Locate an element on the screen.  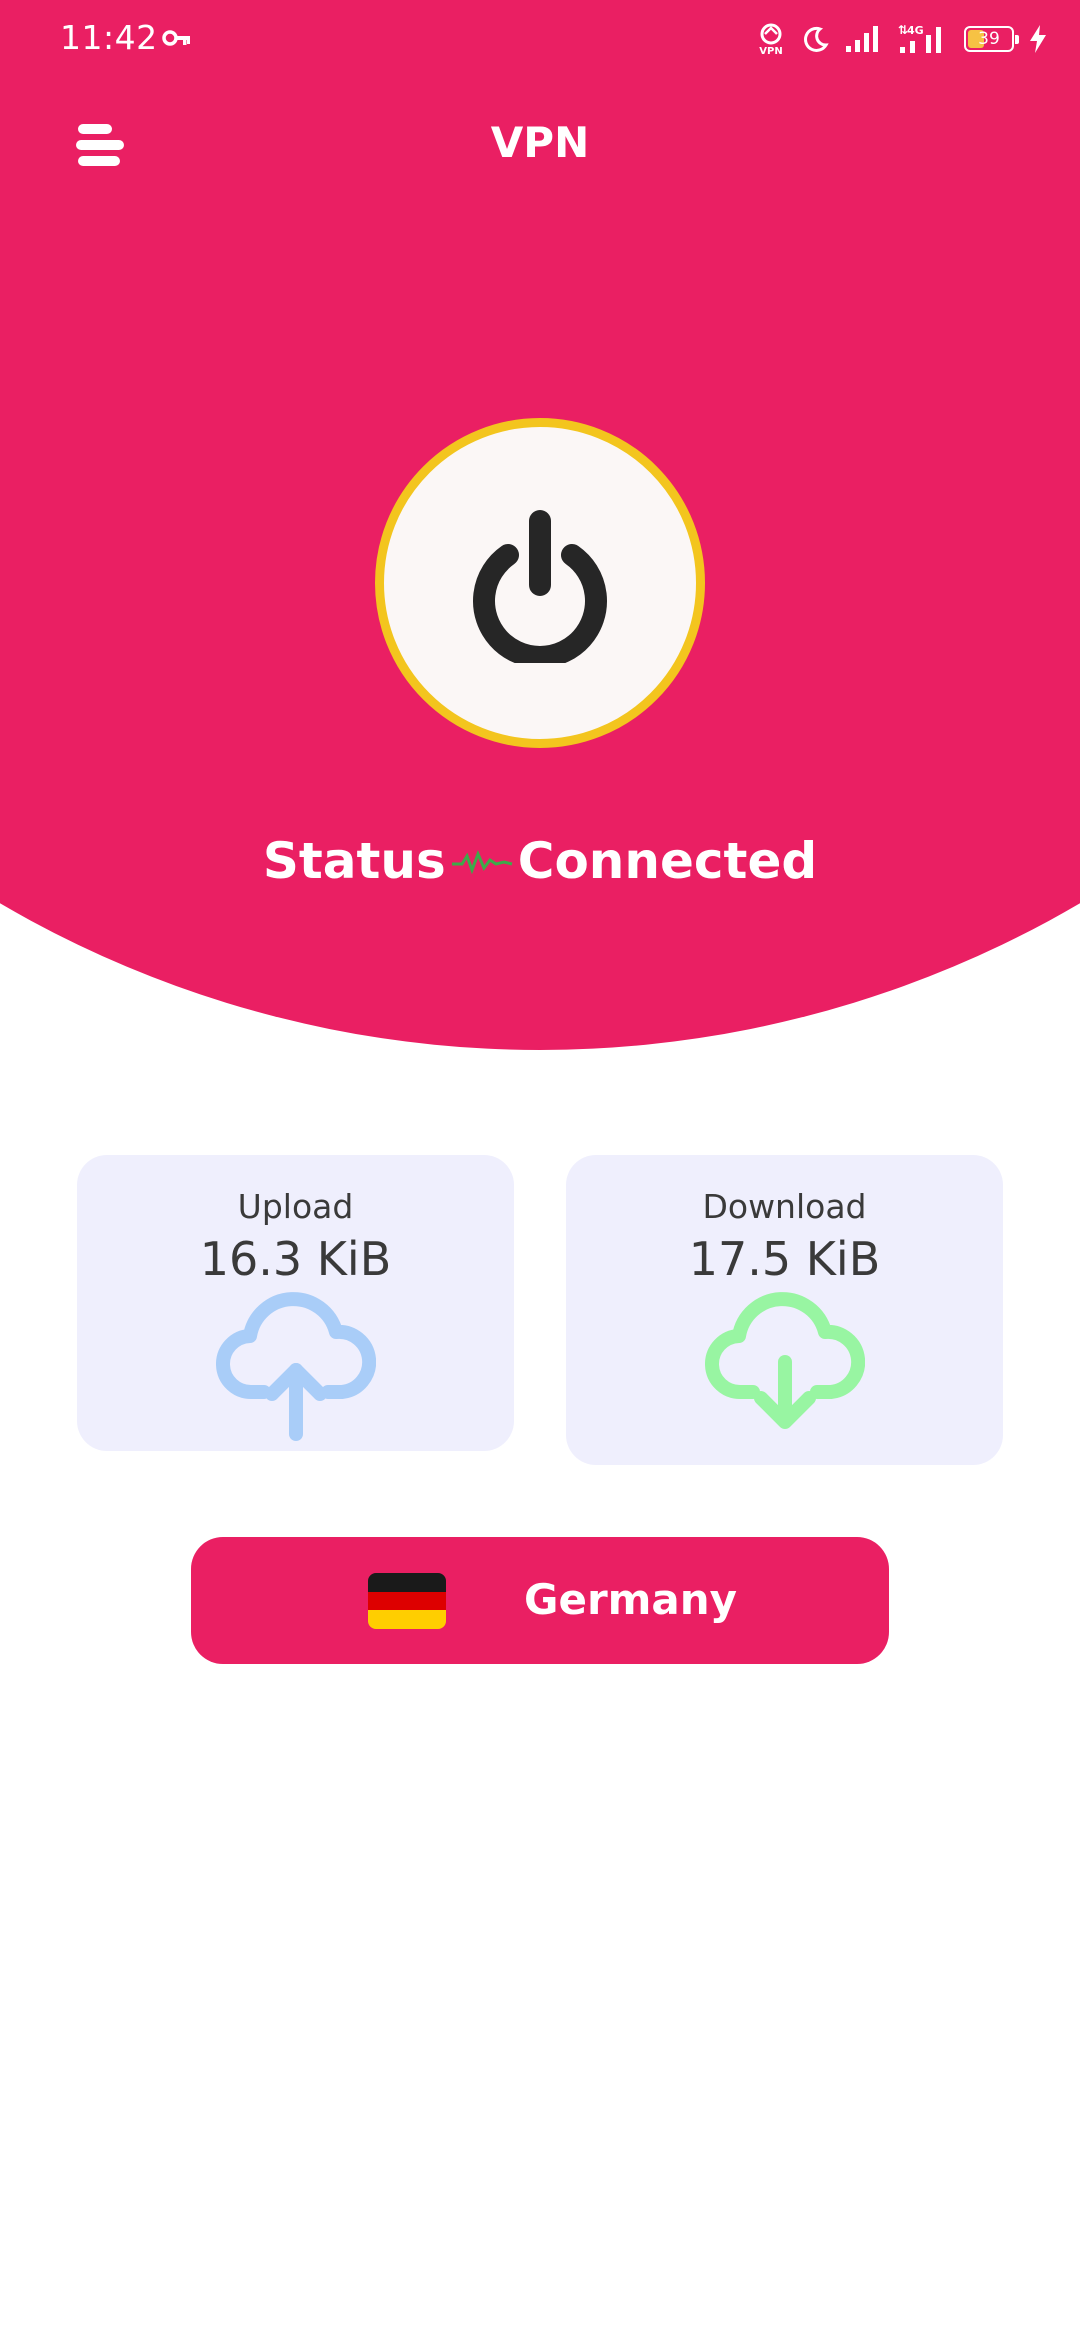
connect-power-button is located at coordinates (540, 583).